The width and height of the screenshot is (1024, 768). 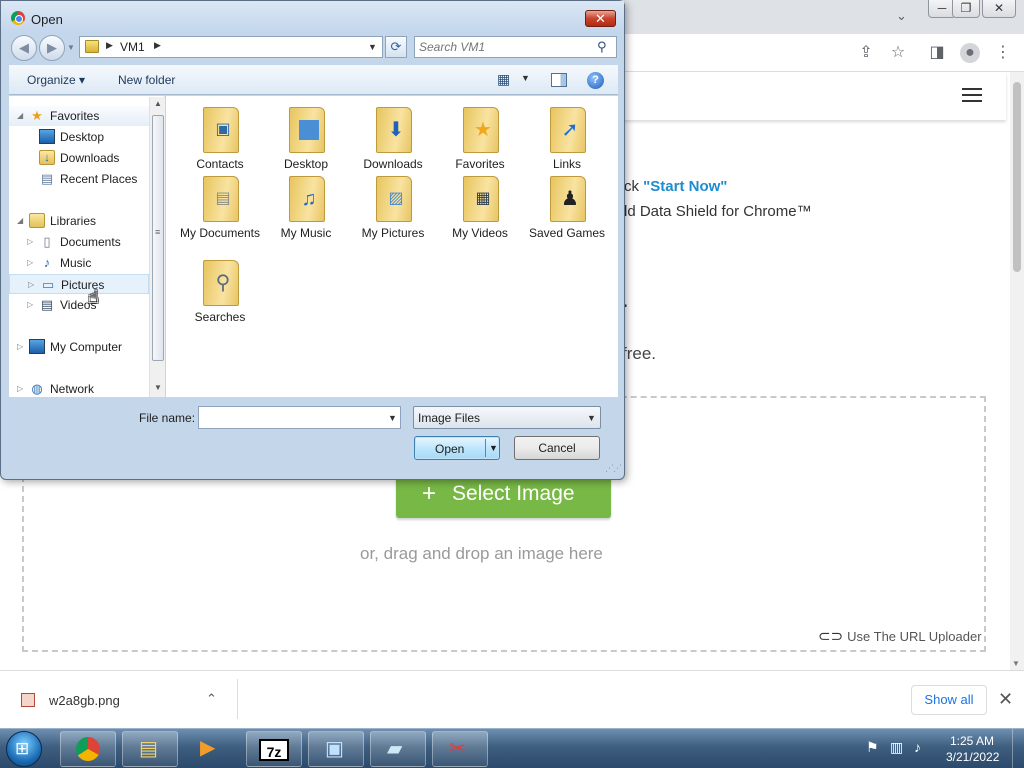 I want to click on address-dropdown-icon: ▼, so click(x=372, y=47).